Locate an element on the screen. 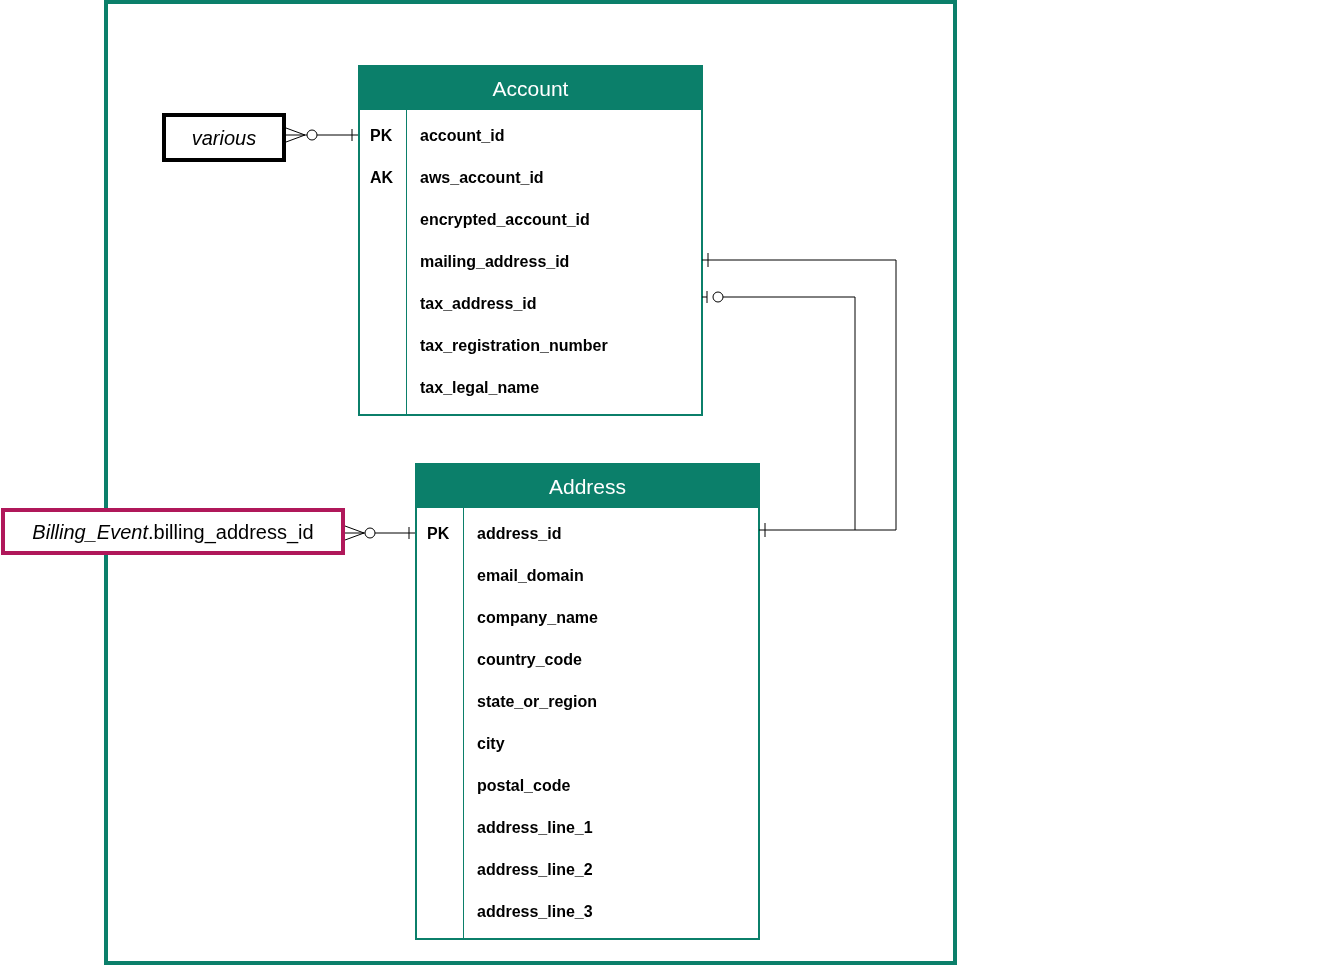 The height and width of the screenshot is (965, 1317). field-name: address_line_1 is located at coordinates (535, 828).